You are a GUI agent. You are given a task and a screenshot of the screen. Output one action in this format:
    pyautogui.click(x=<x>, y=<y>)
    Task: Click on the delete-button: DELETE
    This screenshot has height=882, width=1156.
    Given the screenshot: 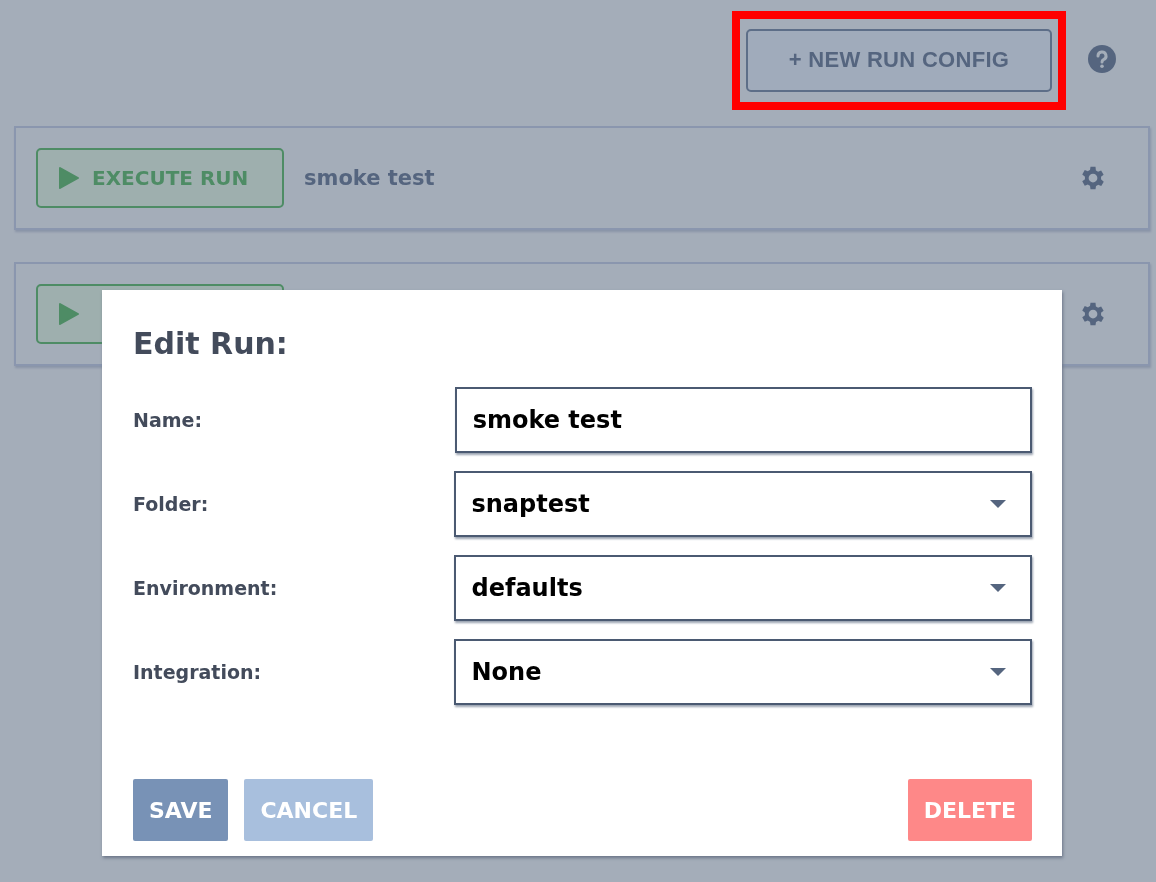 What is the action you would take?
    pyautogui.click(x=969, y=810)
    